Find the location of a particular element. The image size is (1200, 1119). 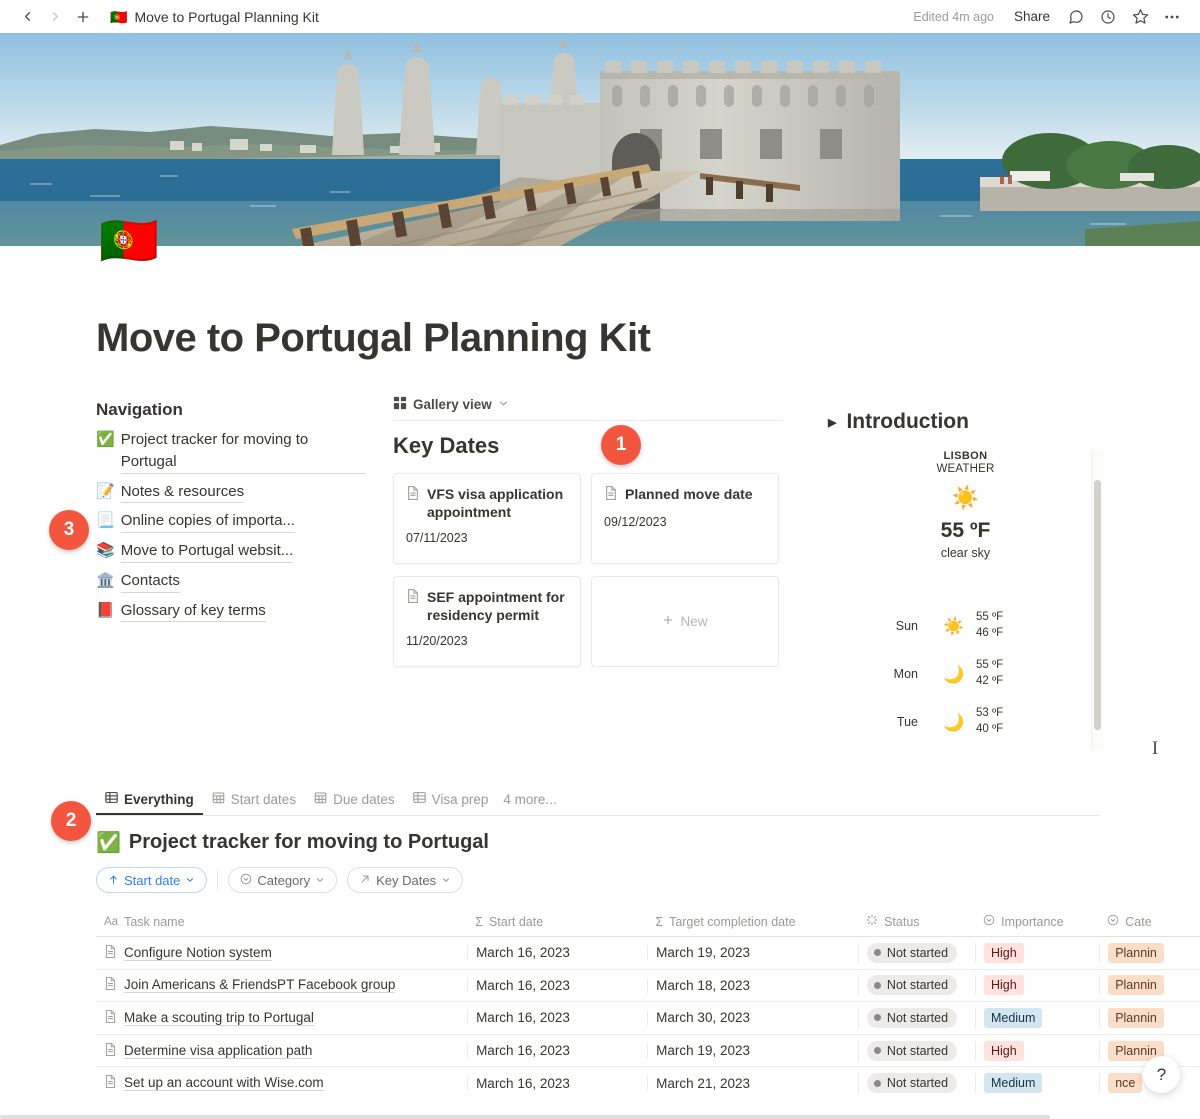

arrow-up-icon is located at coordinates (113, 880).